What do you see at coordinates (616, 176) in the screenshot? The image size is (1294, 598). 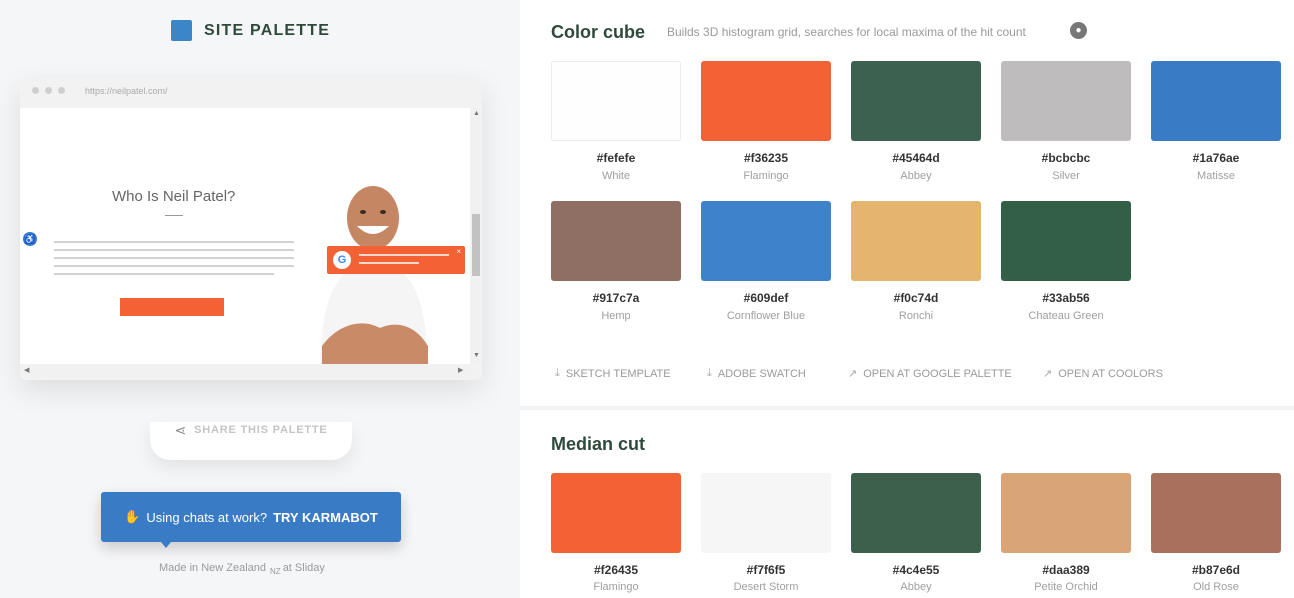 I see `color-name: White` at bounding box center [616, 176].